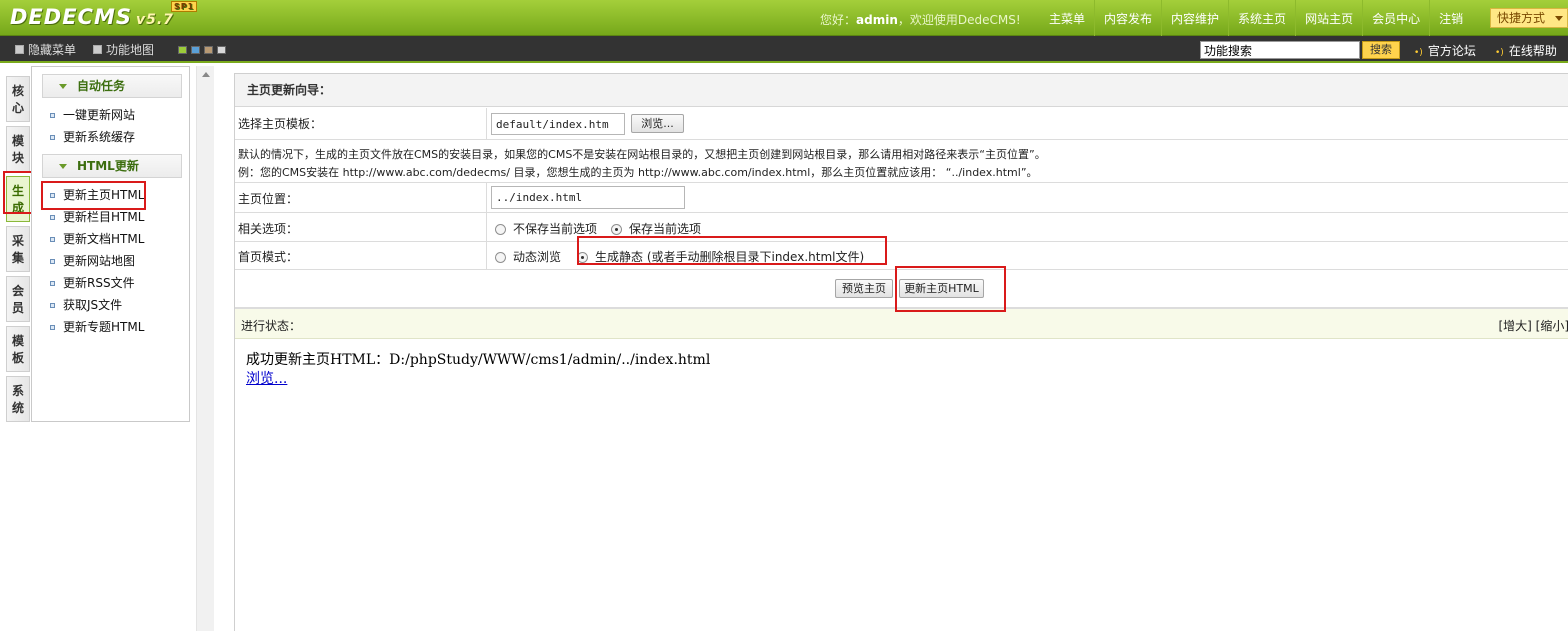 The image size is (1568, 631). What do you see at coordinates (1280, 50) in the screenshot?
I see `function-search-input` at bounding box center [1280, 50].